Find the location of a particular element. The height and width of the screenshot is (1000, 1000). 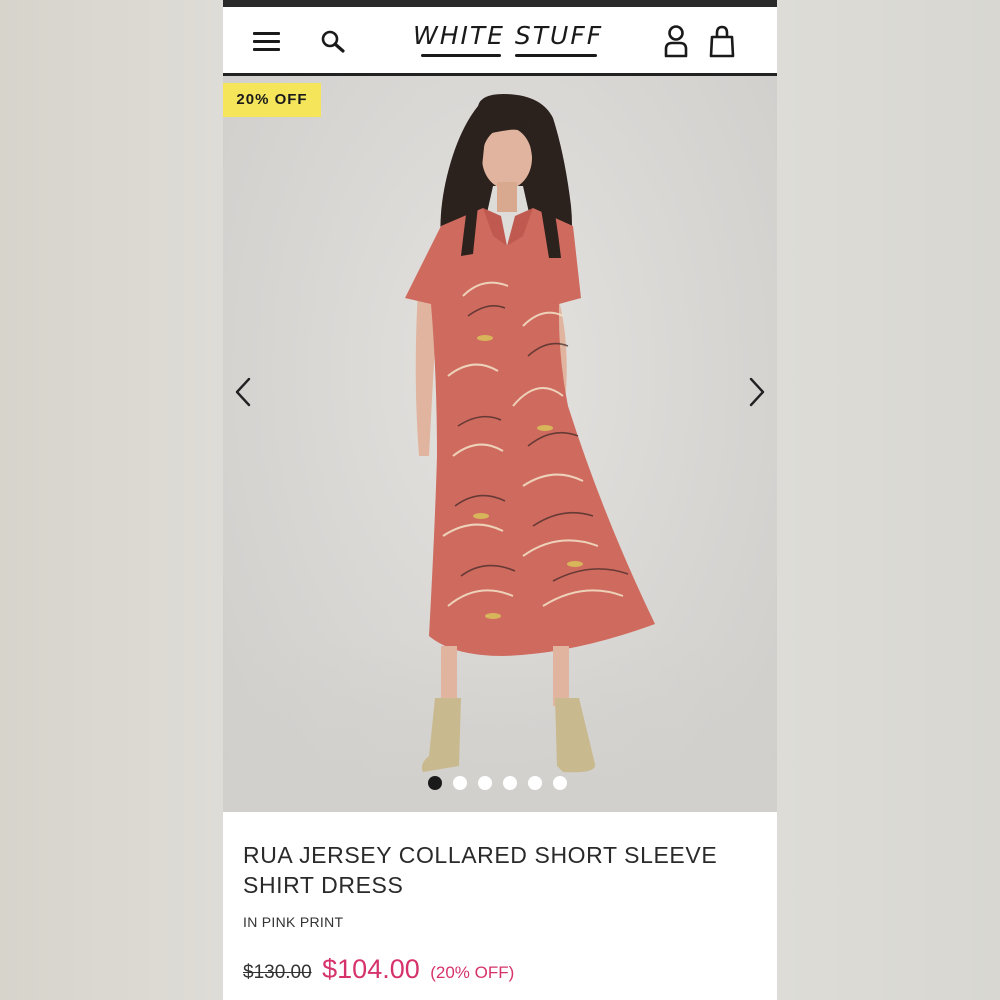

discount-label: (20% OFF) is located at coordinates (472, 972).